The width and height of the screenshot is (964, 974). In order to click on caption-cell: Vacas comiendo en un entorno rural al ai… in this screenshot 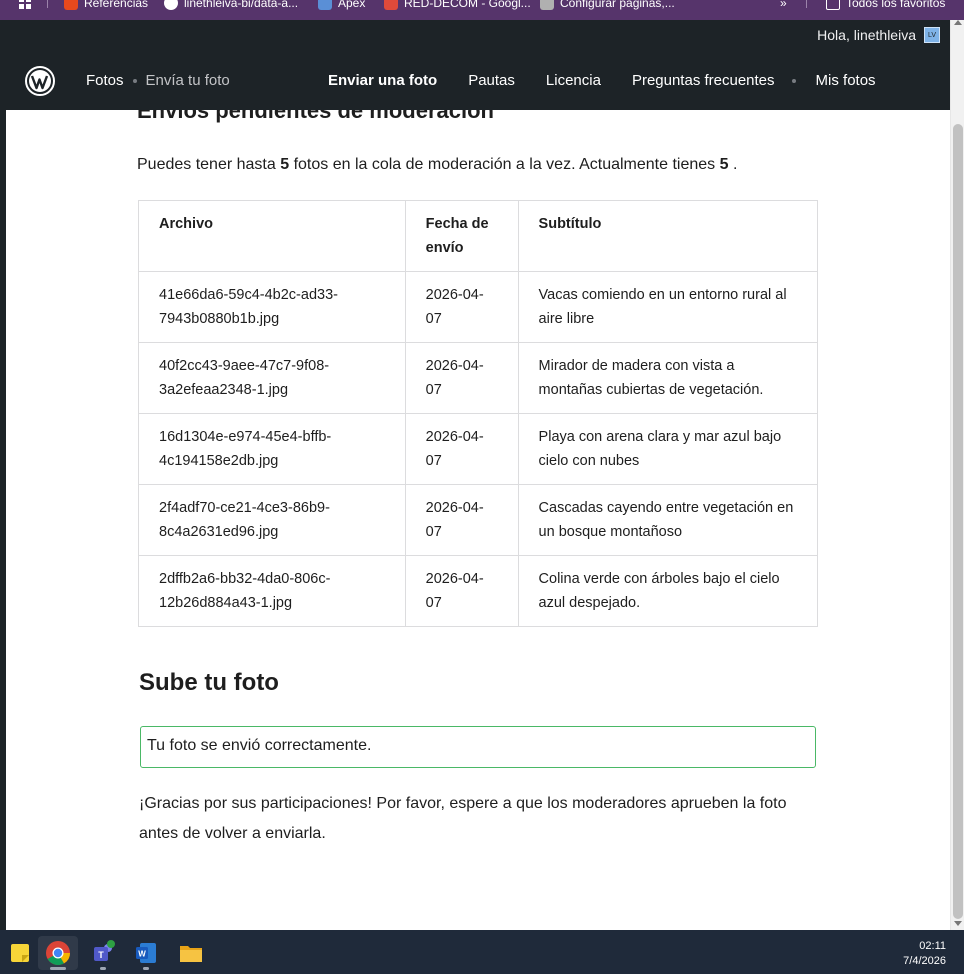, I will do `click(668, 307)`.